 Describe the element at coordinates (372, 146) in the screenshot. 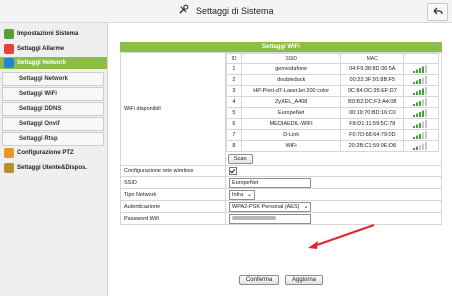

I see `wifi-mac: 20:2B:C1:59:9E:D8` at that location.